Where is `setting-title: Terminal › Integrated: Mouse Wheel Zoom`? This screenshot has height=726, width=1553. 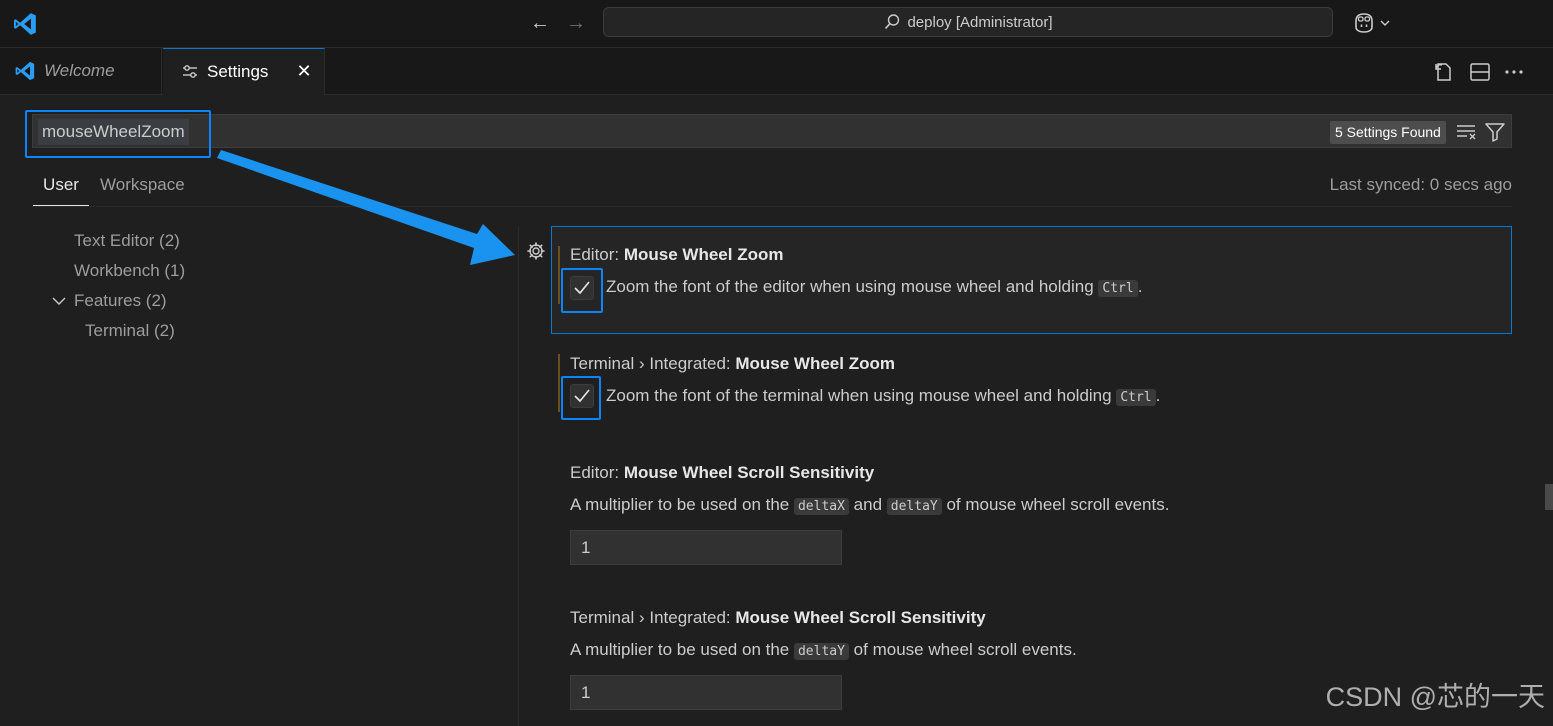
setting-title: Terminal › Integrated: Mouse Wheel Zoom is located at coordinates (732, 363).